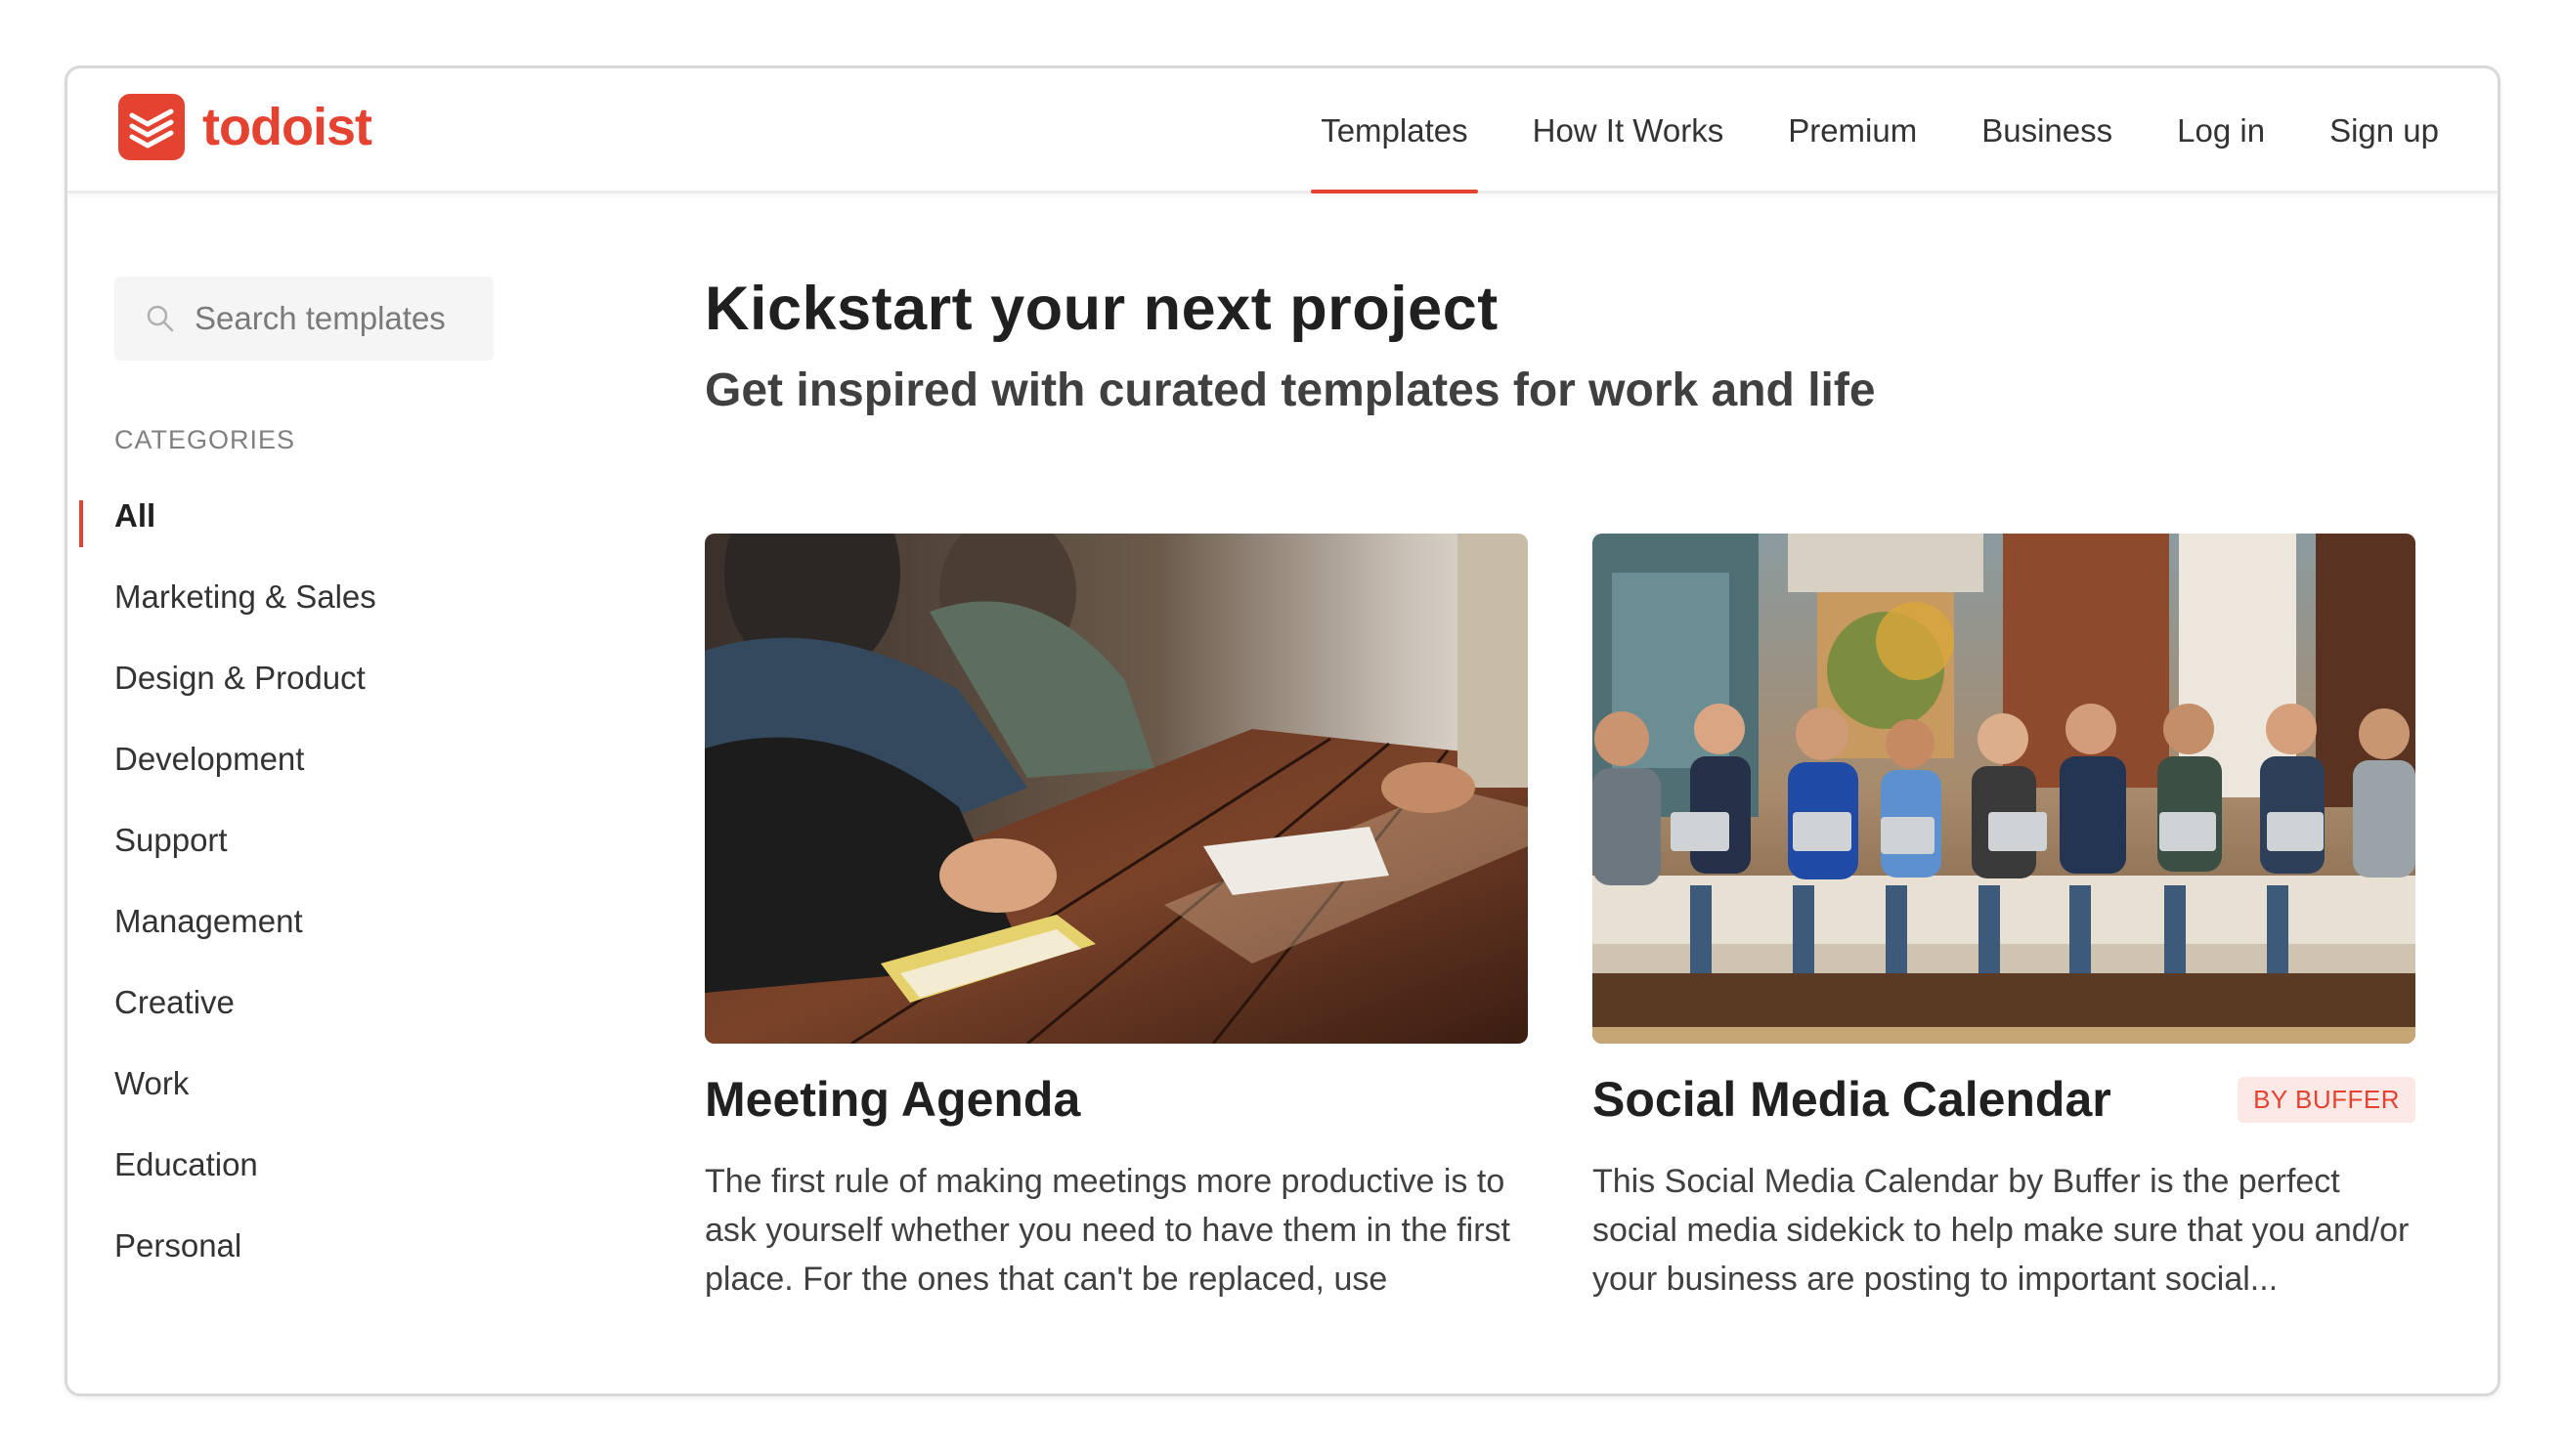 The height and width of the screenshot is (1456, 2565). What do you see at coordinates (892, 1099) in the screenshot?
I see `card-title-text: Meeting Agenda` at bounding box center [892, 1099].